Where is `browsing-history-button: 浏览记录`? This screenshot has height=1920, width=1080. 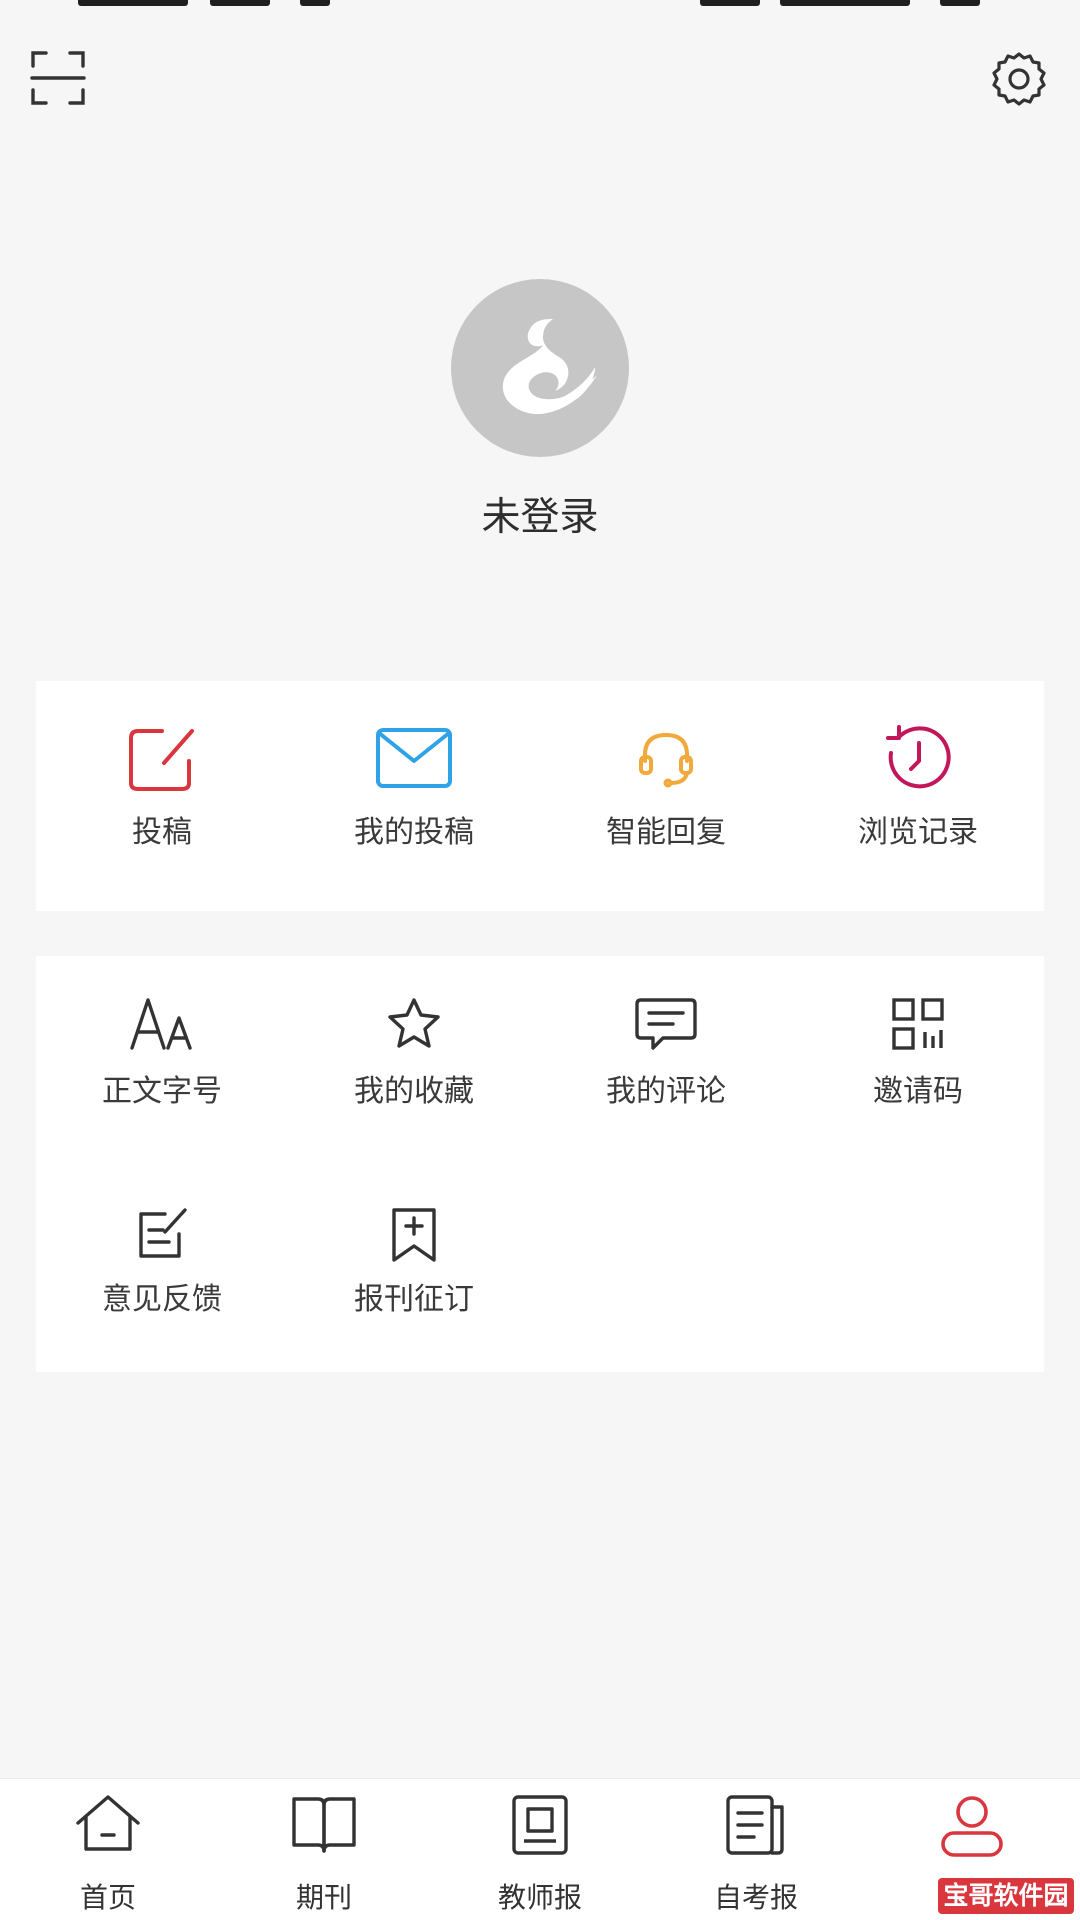
browsing-history-button: 浏览记录 is located at coordinates (918, 801).